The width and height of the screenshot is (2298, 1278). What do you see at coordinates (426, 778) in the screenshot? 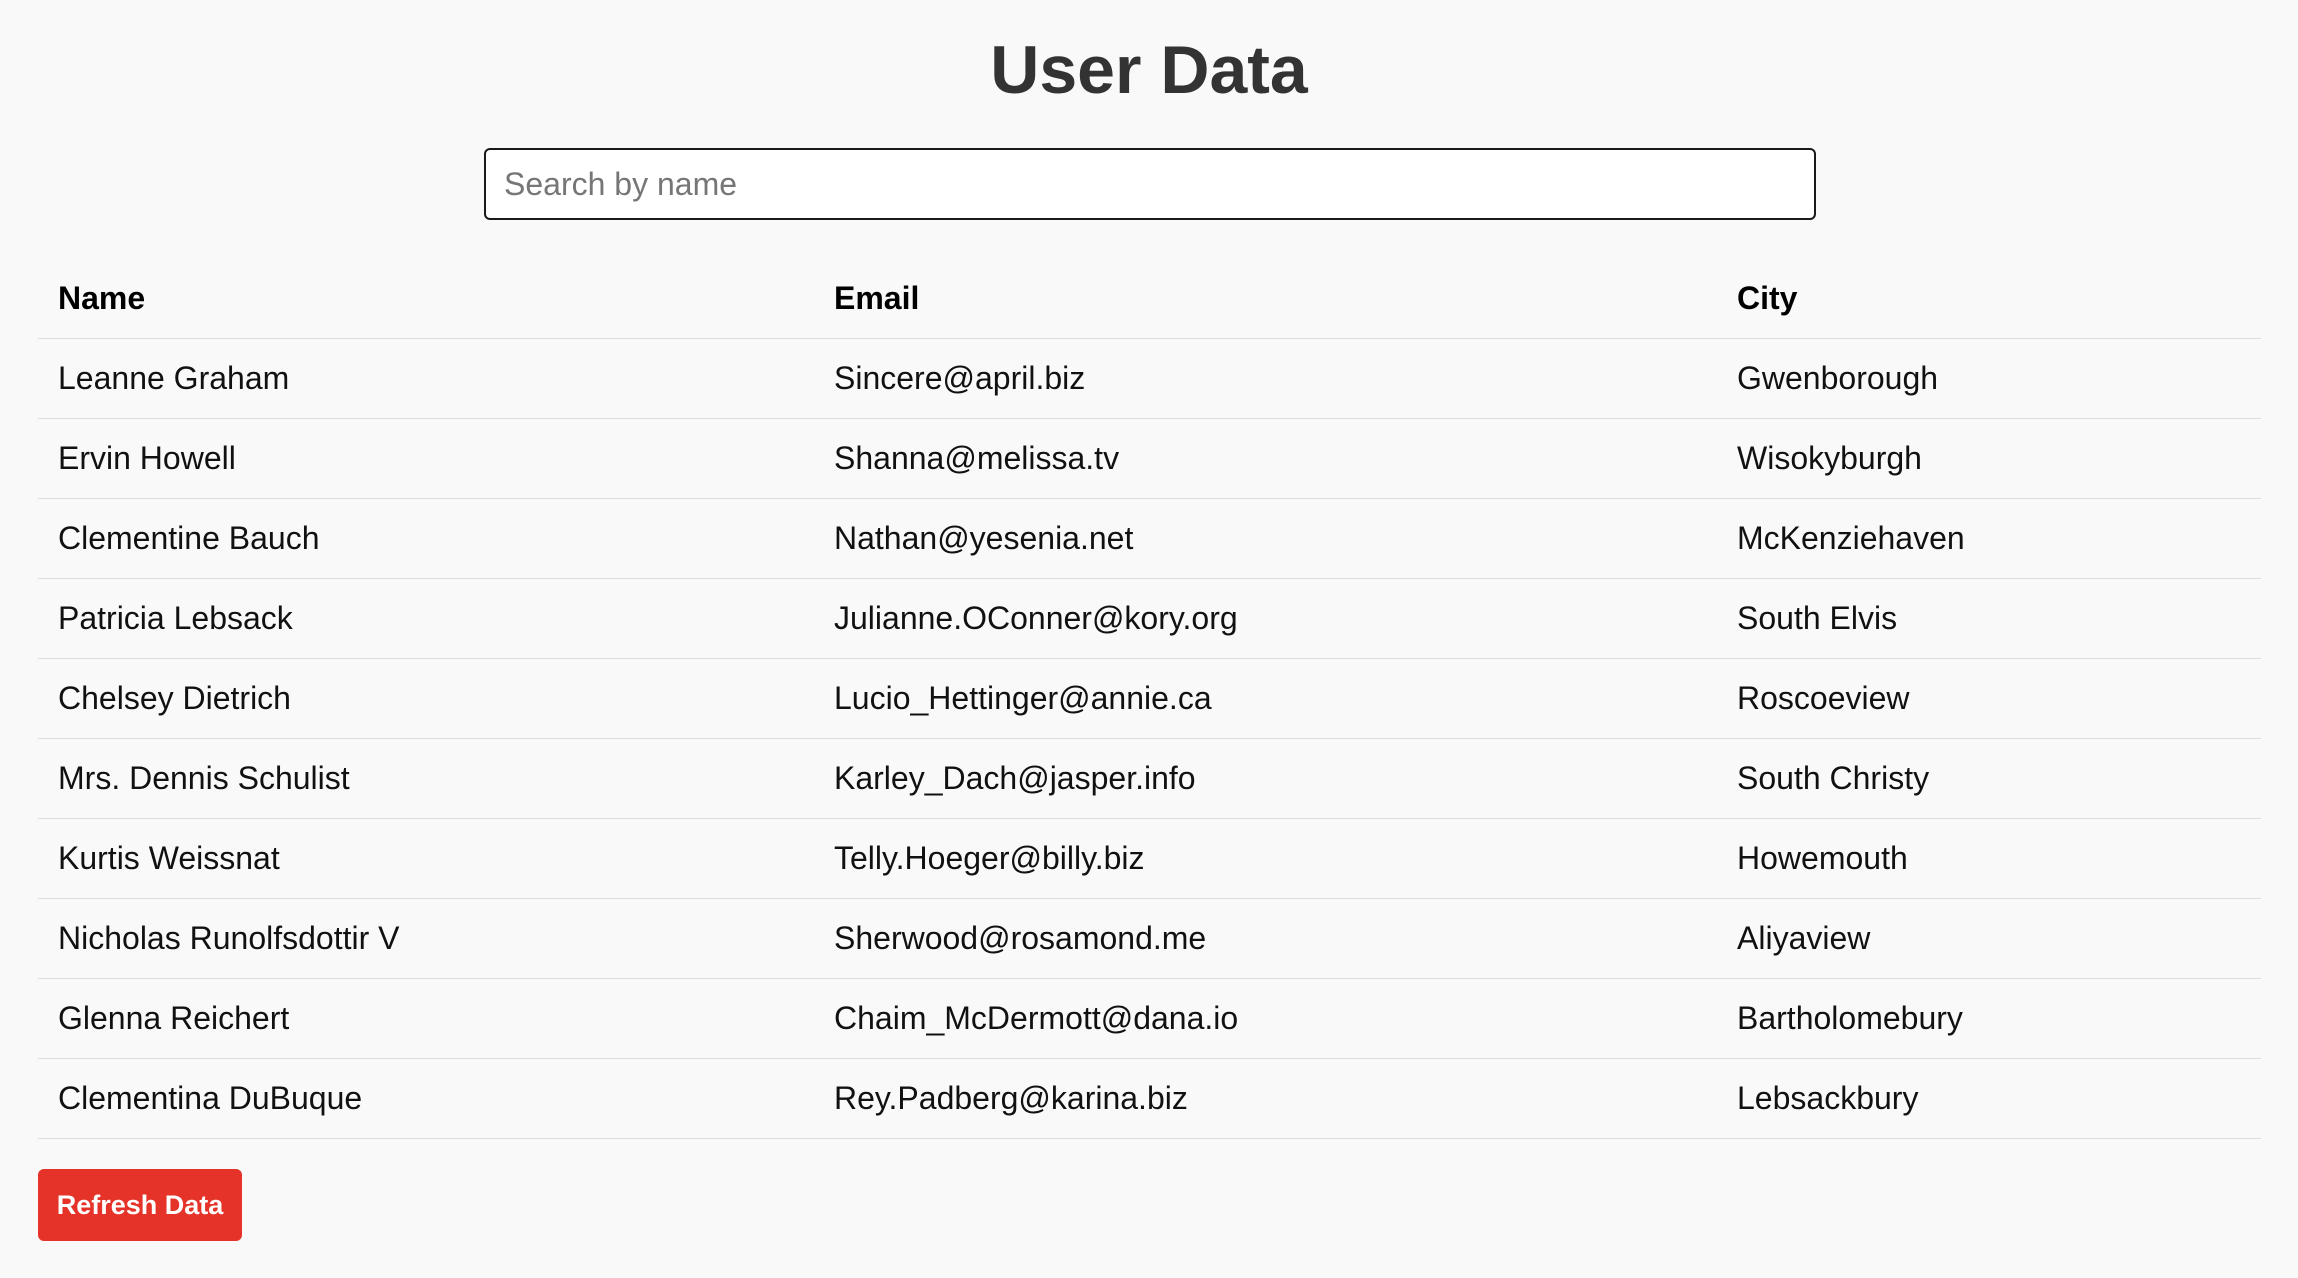
I see `cell-name: Mrs. Dennis Schulist` at bounding box center [426, 778].